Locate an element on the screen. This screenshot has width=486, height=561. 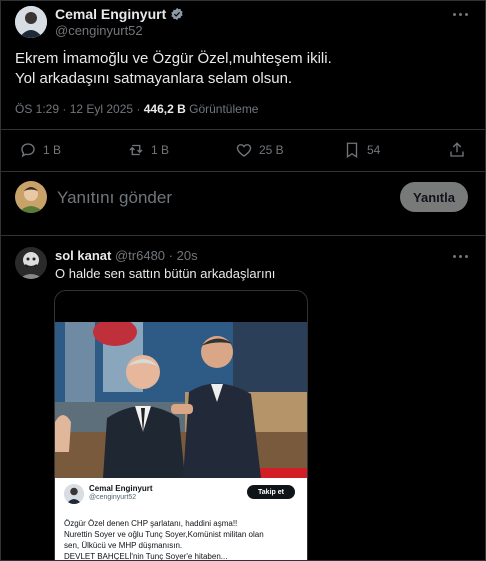
embedded-author-name: Cemal Enginyurt is located at coordinates (121, 488).